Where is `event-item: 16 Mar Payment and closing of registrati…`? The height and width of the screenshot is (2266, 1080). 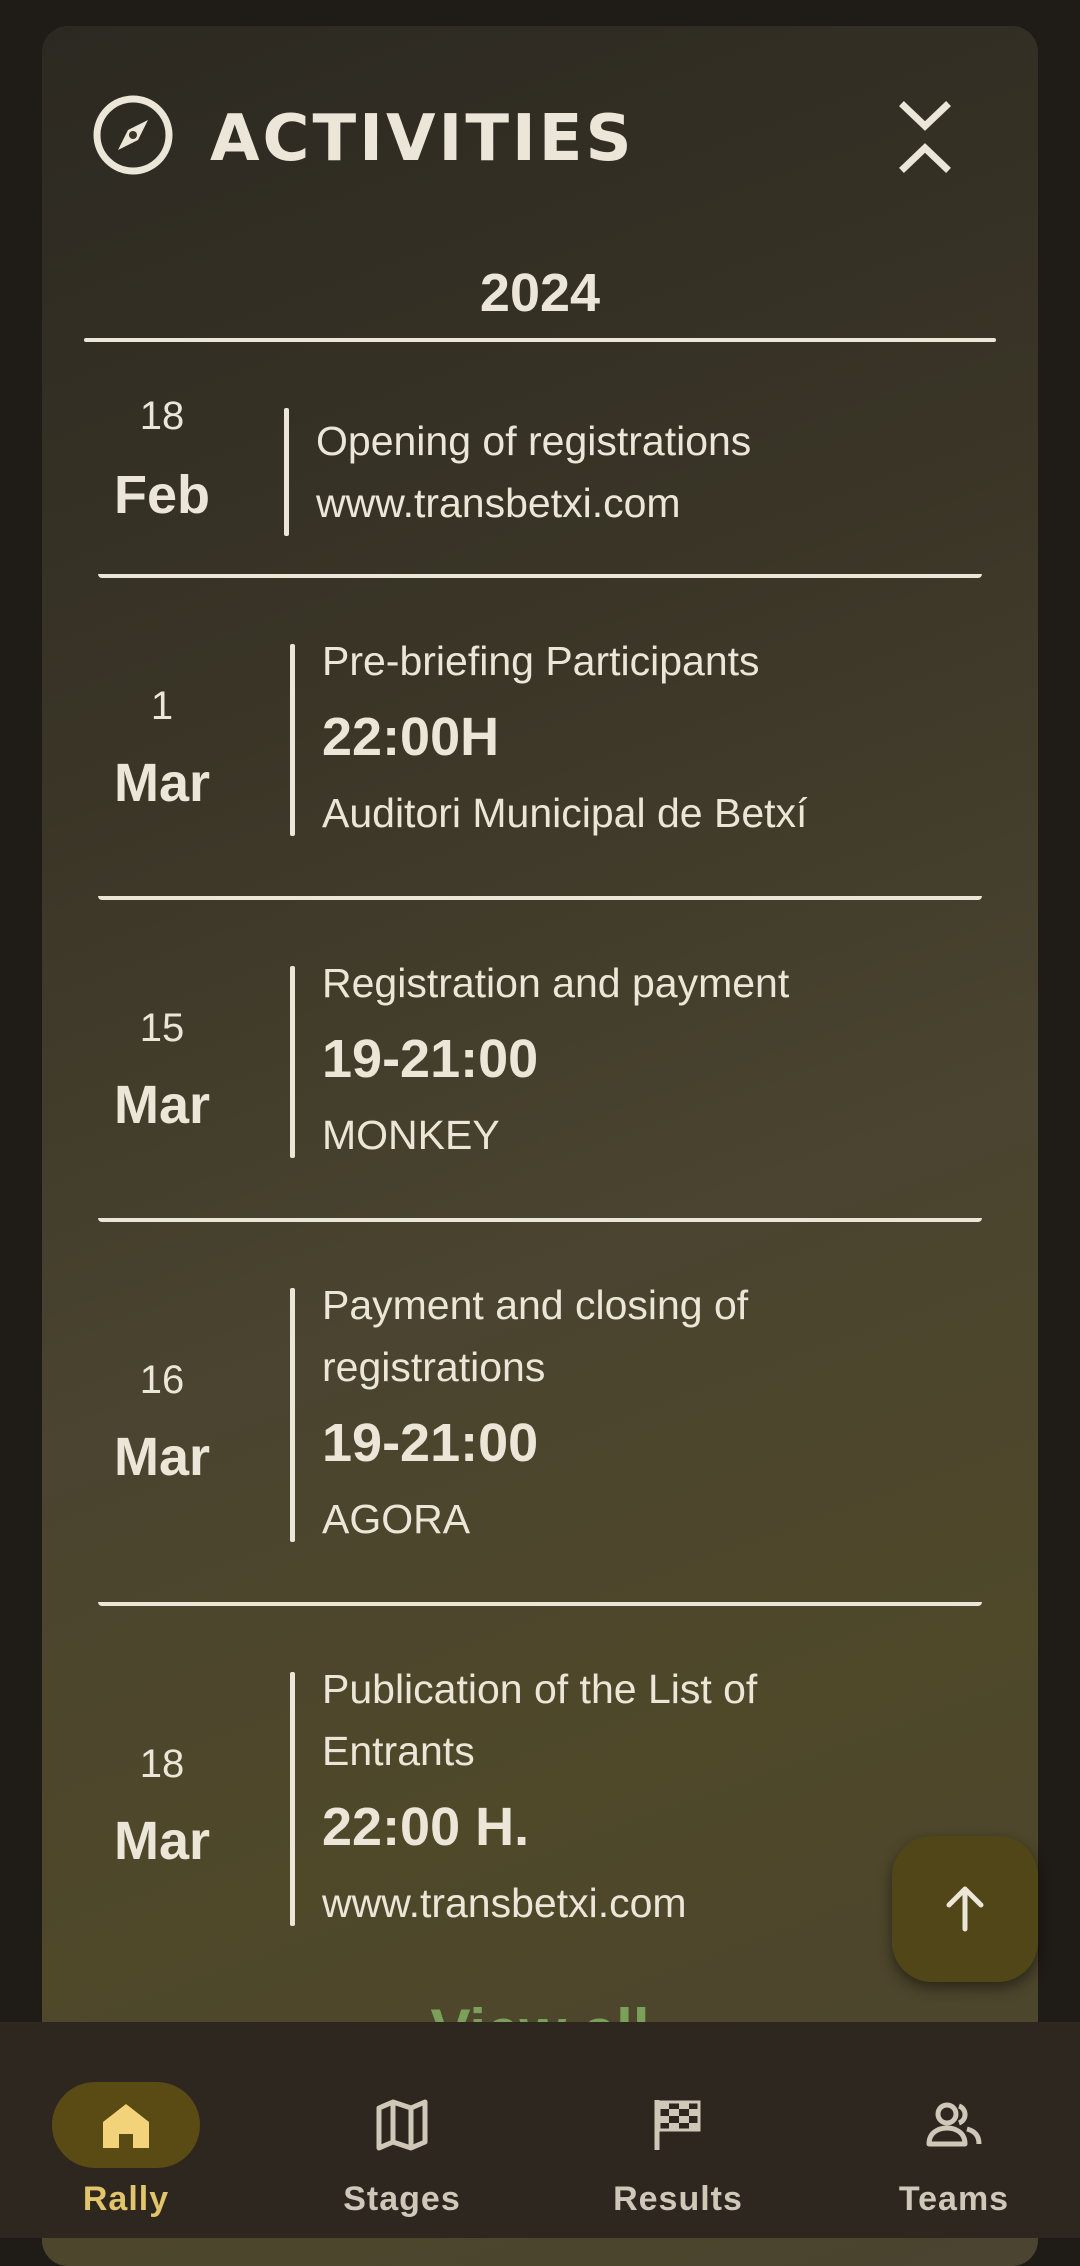 event-item: 16 Mar Payment and closing of registrati… is located at coordinates (540, 1435).